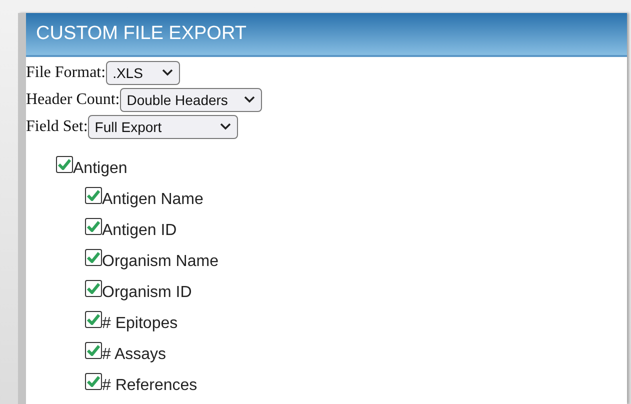 The image size is (631, 404). I want to click on setting-label: File Format:, so click(66, 73).